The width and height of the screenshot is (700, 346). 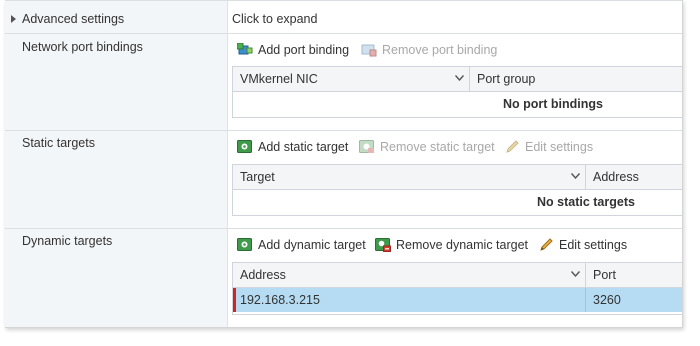 I want to click on dynamic-targets-grid: Address Port 192.168.3.215 3260, so click(x=457, y=288).